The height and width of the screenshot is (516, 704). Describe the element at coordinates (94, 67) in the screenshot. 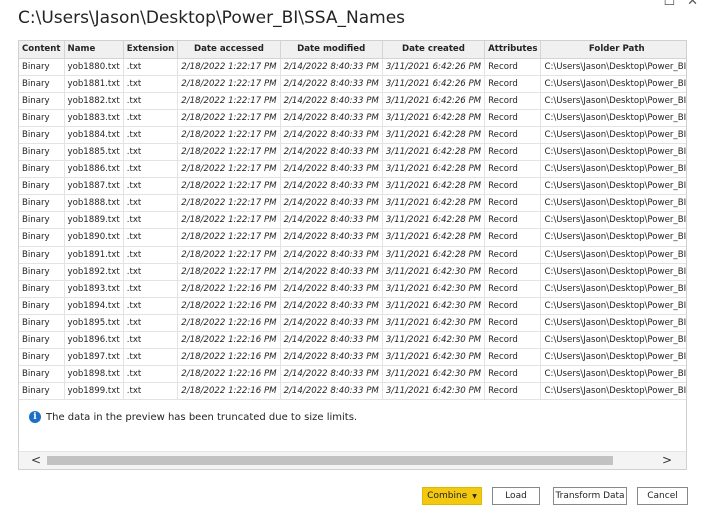

I see `cell-name: yob1880.txt` at that location.